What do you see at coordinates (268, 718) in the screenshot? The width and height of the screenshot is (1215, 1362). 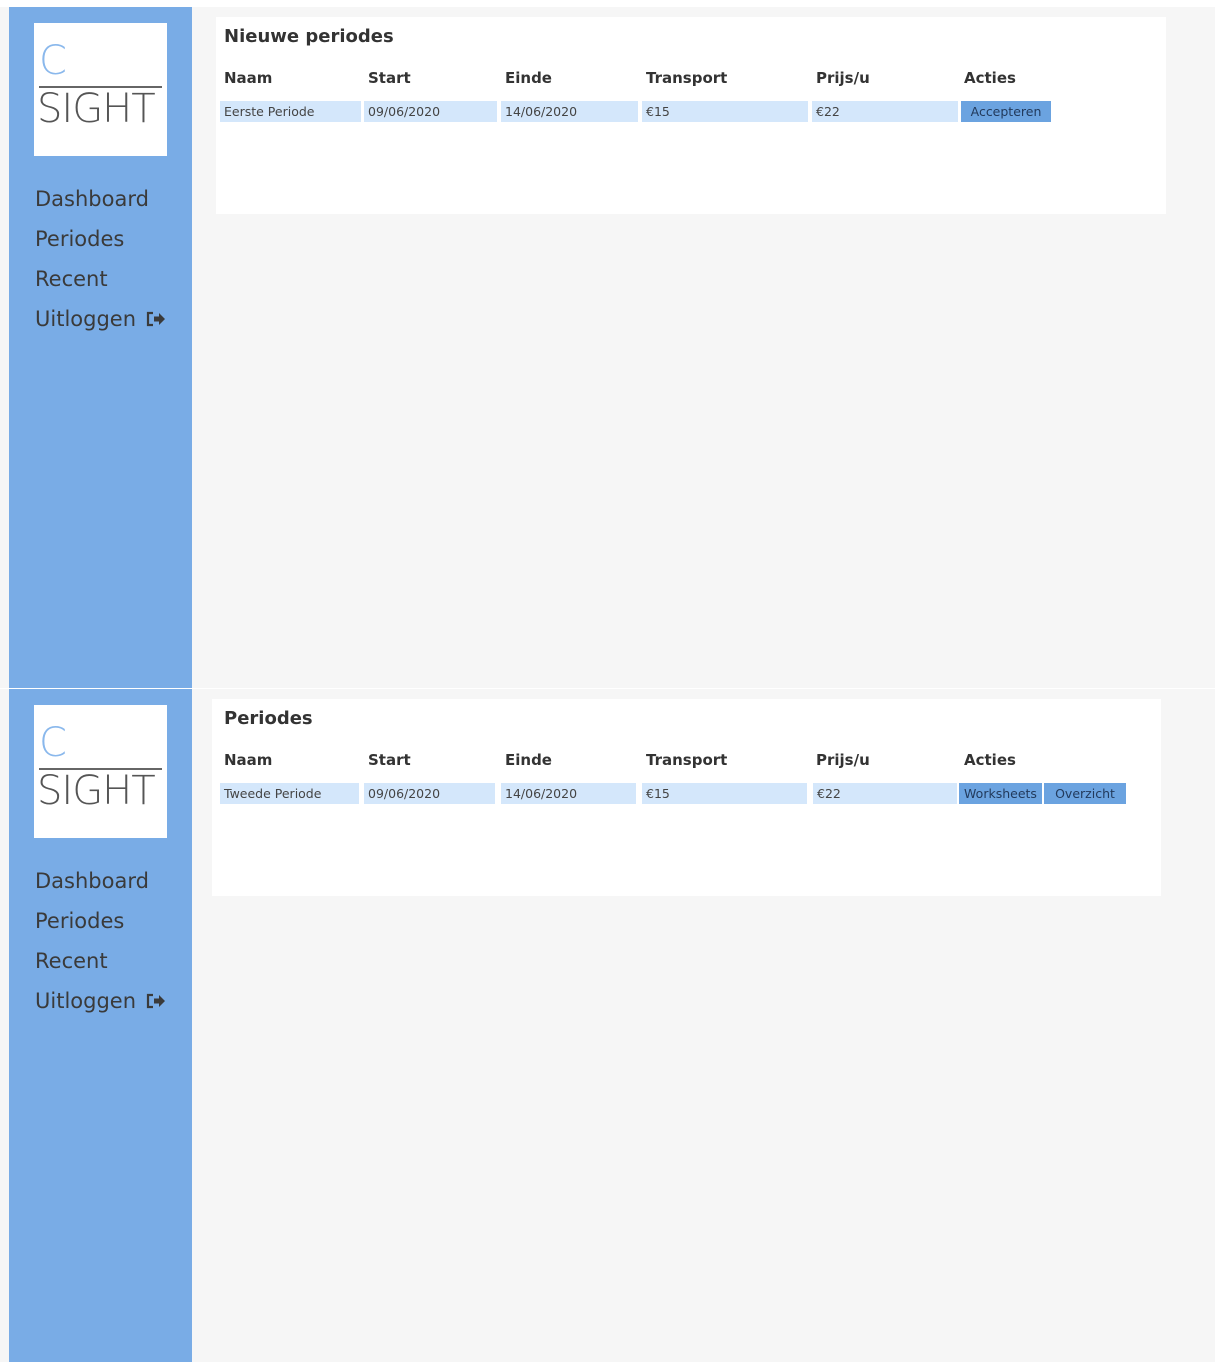 I see `panel-title: Periodes` at bounding box center [268, 718].